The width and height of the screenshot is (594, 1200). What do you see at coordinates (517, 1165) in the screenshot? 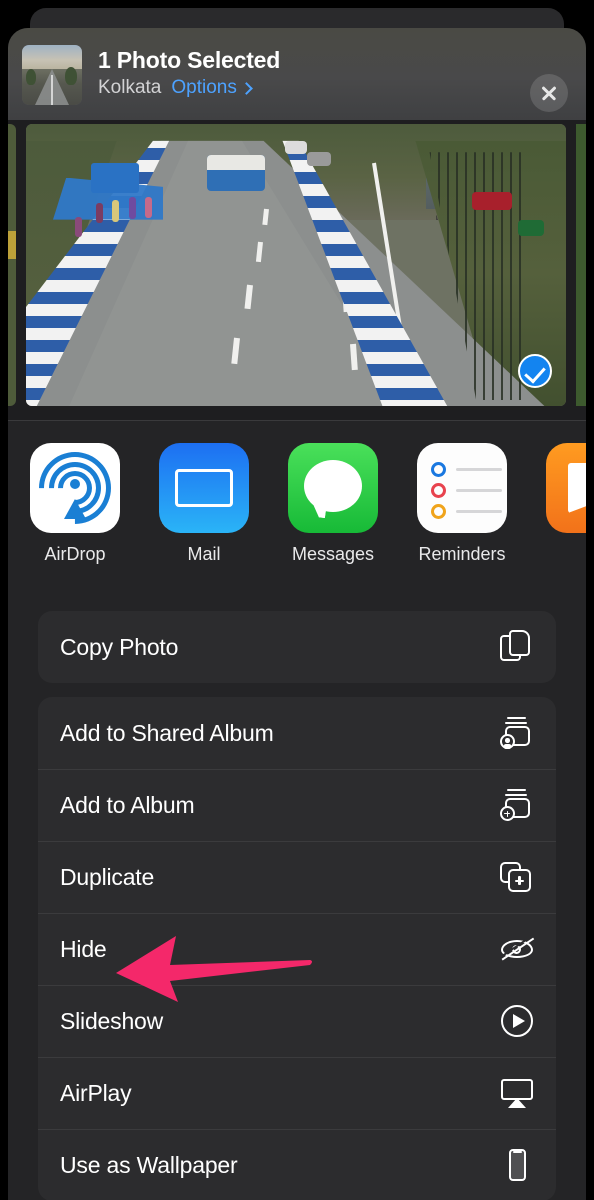
I see `iphone-icon` at bounding box center [517, 1165].